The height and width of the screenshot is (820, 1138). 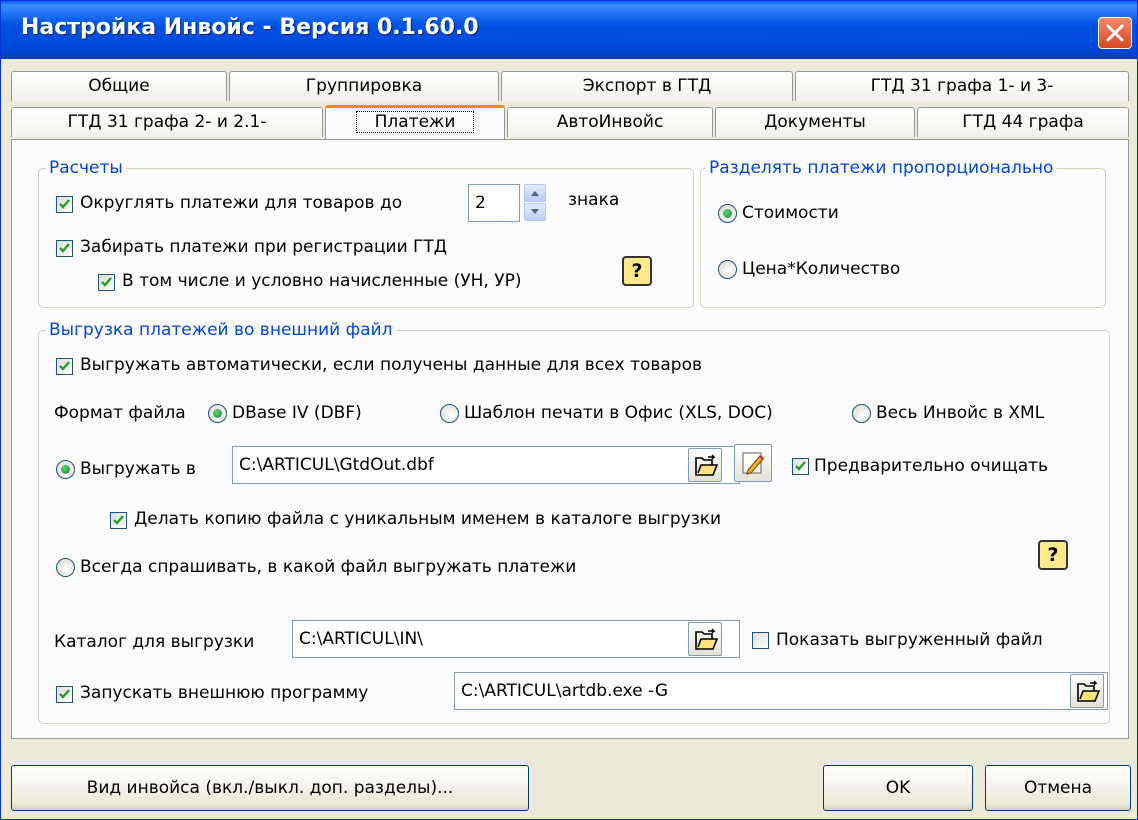 I want to click on dir-path-browse-button, so click(x=705, y=639).